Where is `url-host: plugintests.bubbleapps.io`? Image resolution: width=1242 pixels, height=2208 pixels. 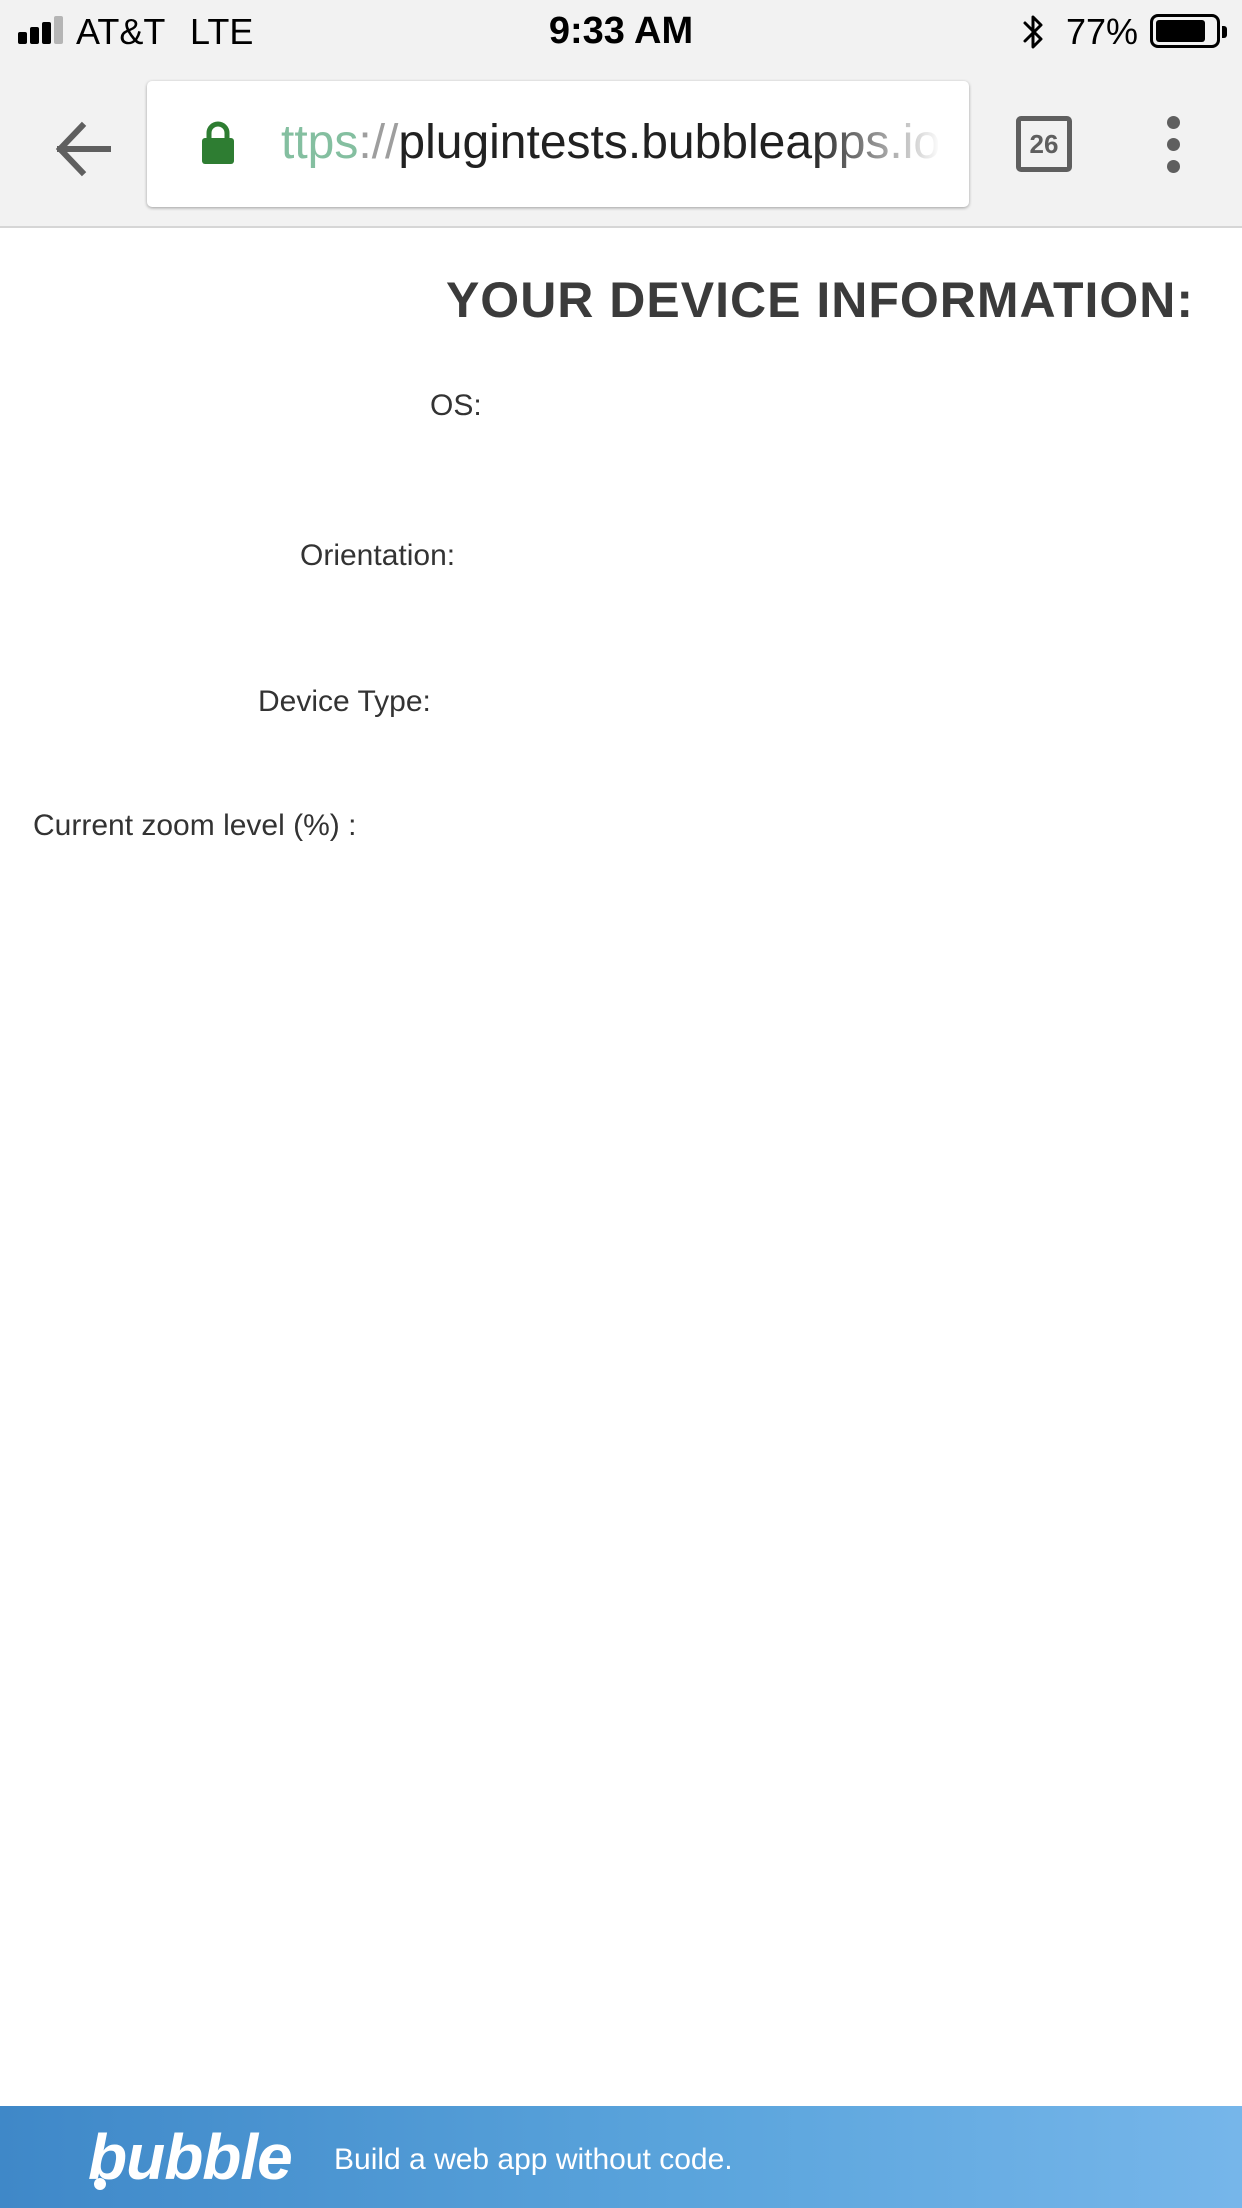 url-host: plugintests.bubbleapps.io is located at coordinates (669, 142).